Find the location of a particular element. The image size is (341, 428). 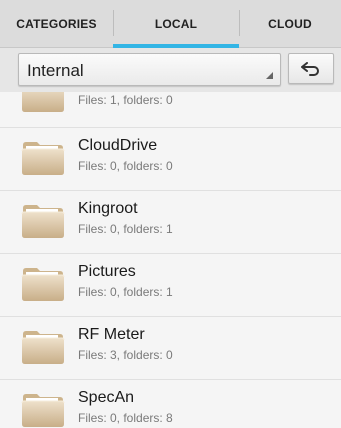

folder-row: SpecAn Files: 0, folders: 8 is located at coordinates (170, 404).